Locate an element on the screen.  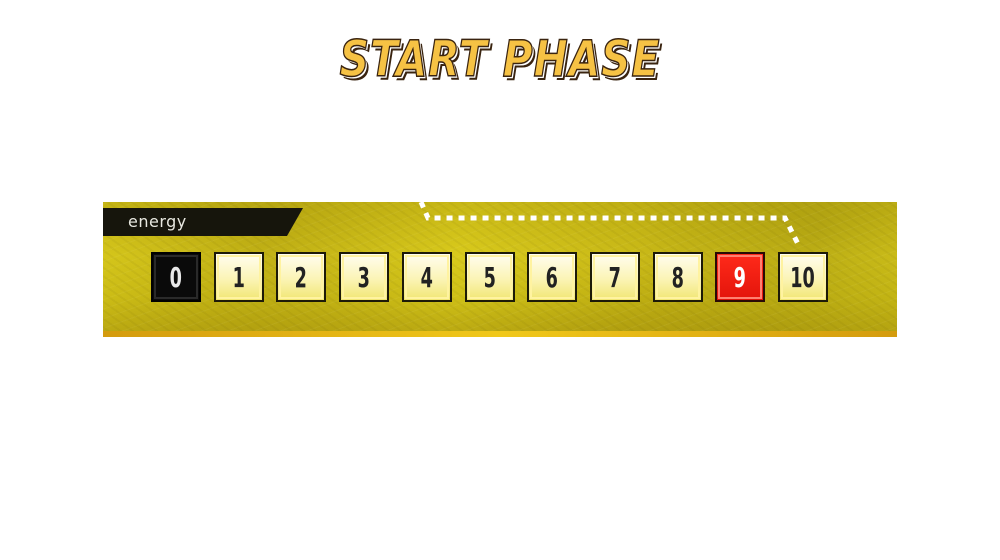
energy-cell-value: 4 is located at coordinates (427, 277).